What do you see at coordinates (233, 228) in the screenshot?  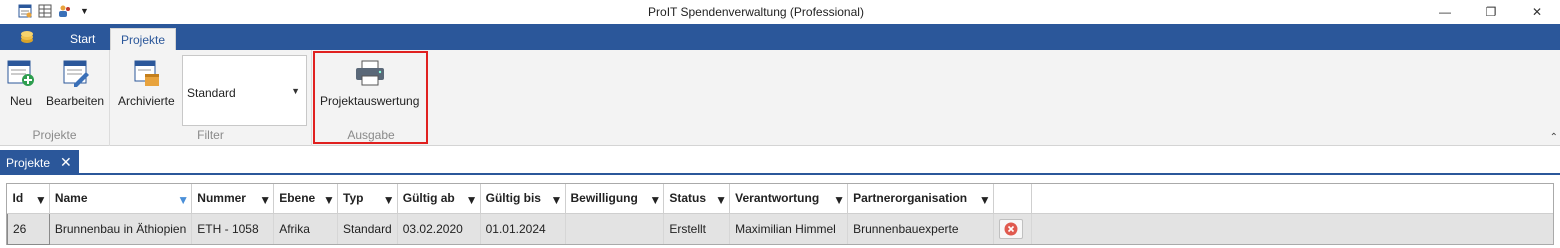 I see `cell-nummer: ETH - 1058` at bounding box center [233, 228].